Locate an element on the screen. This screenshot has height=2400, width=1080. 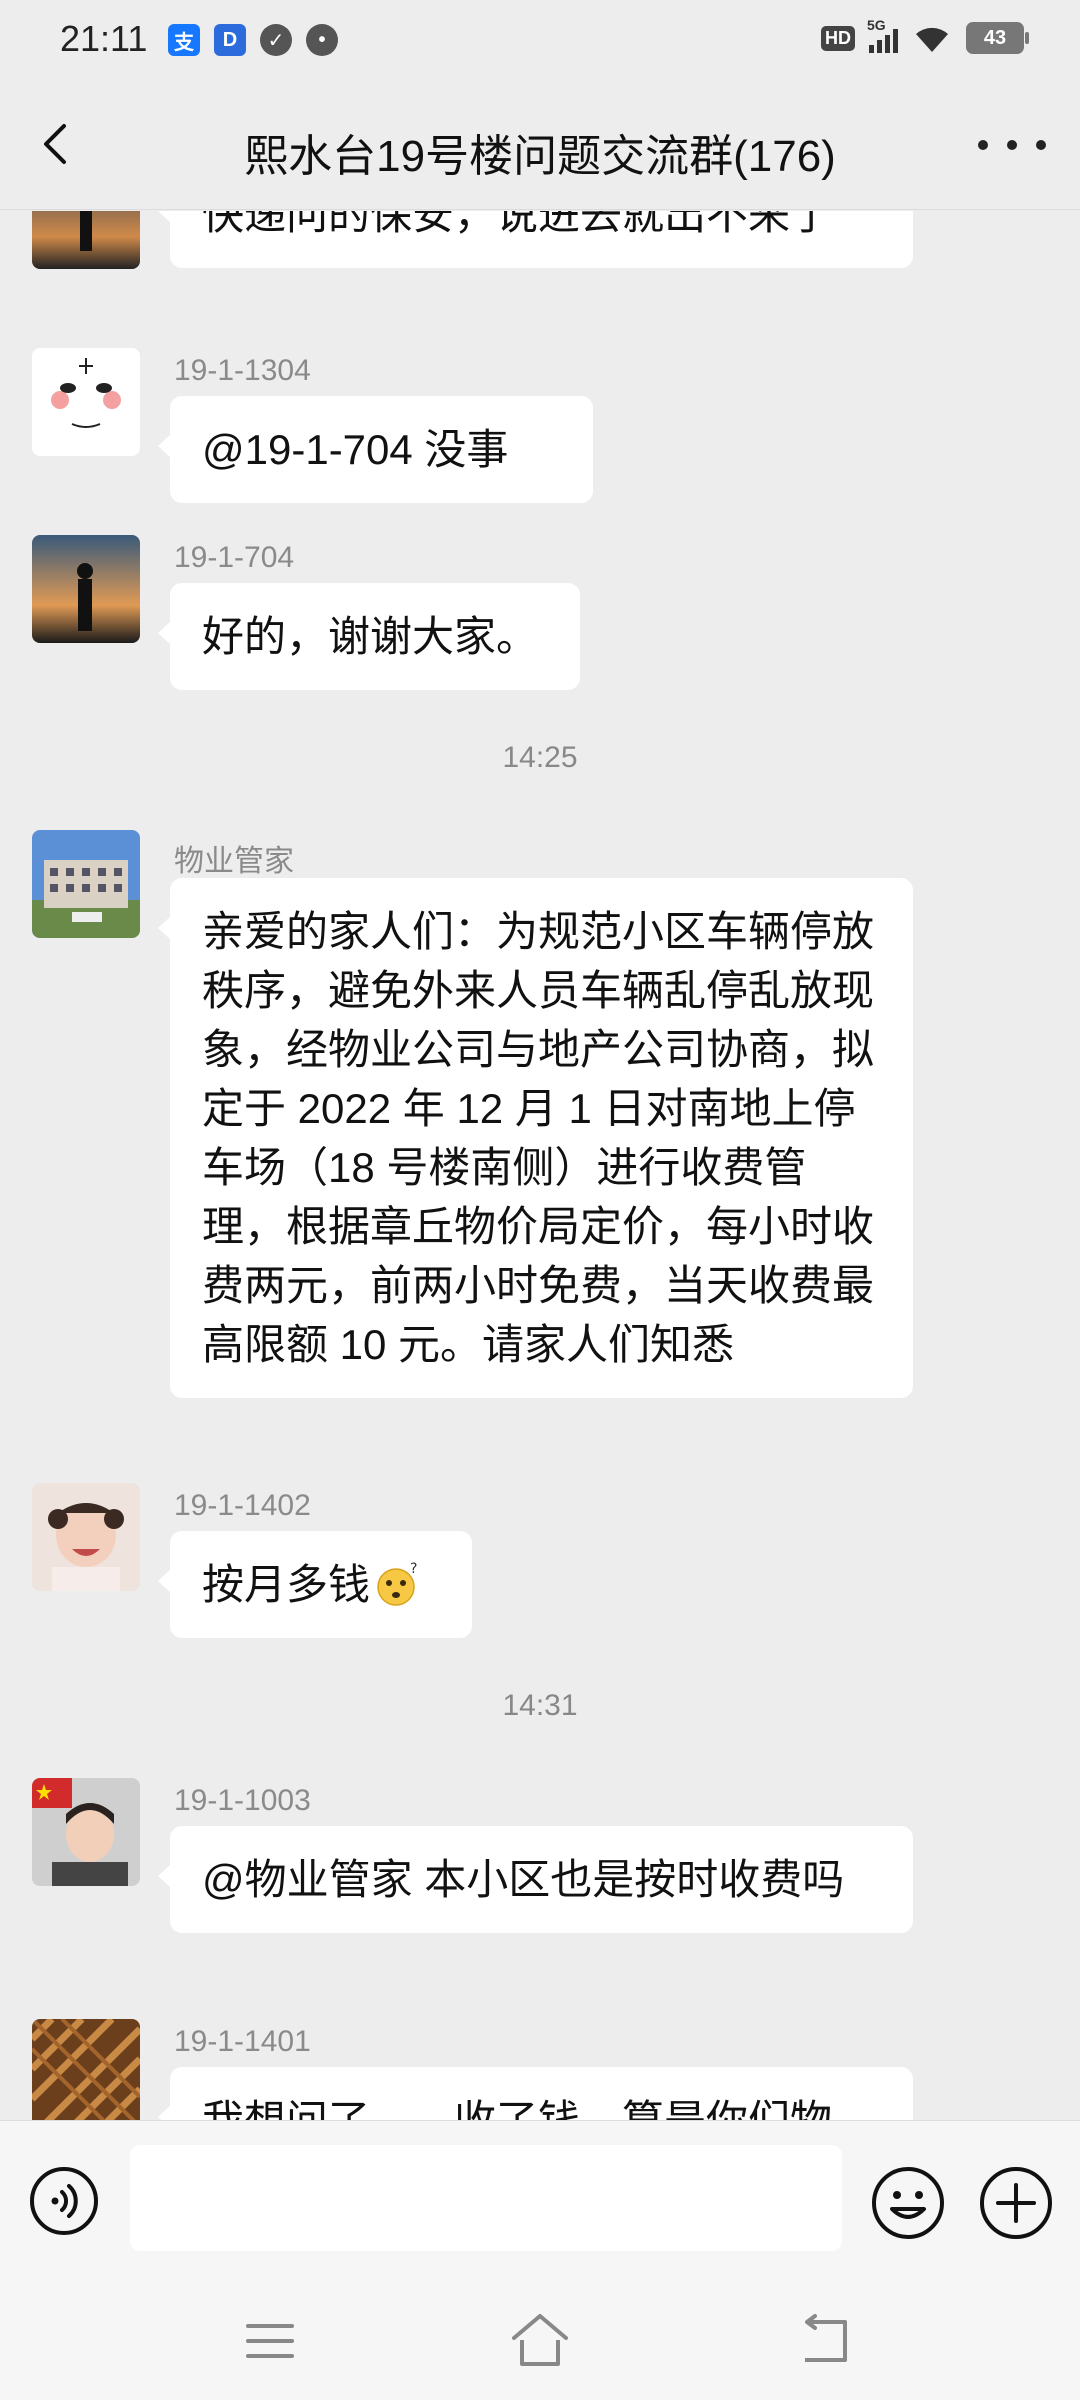
status-bar: 21:11 支 D ✓ • HD 5G 43 is located at coordinates (540, 40).